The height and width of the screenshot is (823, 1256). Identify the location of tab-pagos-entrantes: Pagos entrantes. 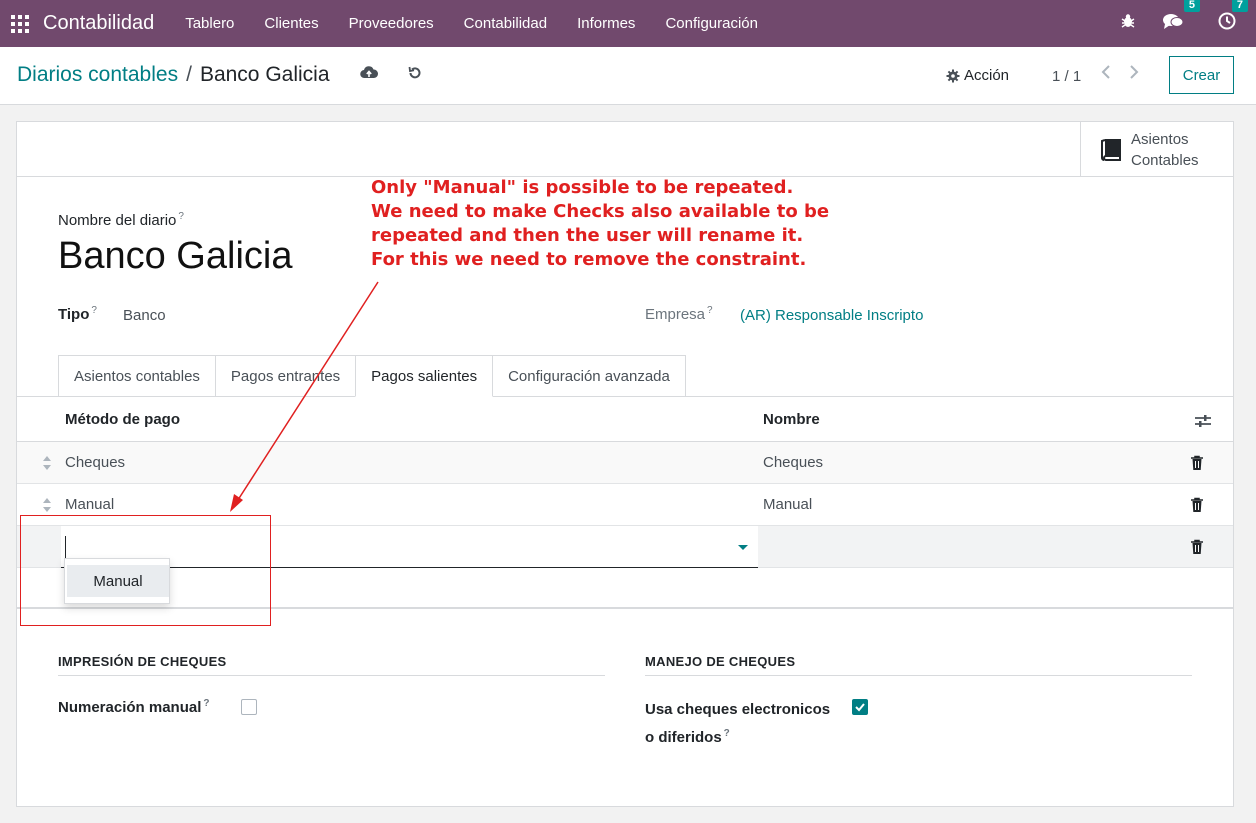
(285, 375).